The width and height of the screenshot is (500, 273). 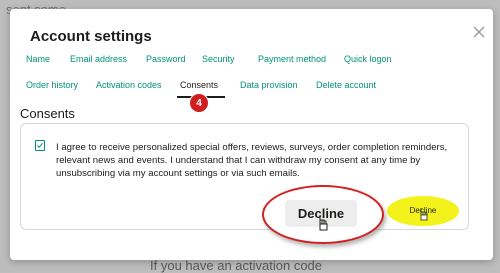 I want to click on tab-delete-account: Delete account, so click(x=346, y=85).